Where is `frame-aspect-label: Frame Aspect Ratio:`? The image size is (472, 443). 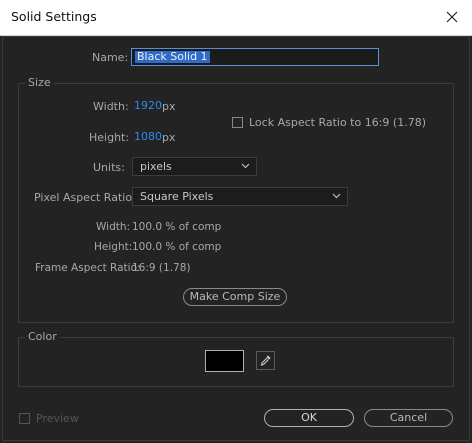
frame-aspect-label: Frame Aspect Ratio: is located at coordinates (88, 268).